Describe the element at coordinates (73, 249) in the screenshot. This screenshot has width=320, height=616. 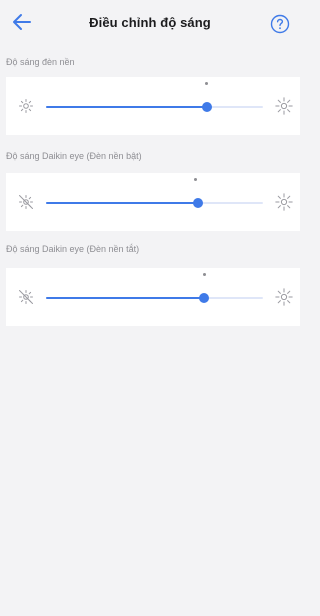
I see `section-label-daikin-eye-off: Độ sáng Daikin eye (Đèn nền tắt)` at that location.